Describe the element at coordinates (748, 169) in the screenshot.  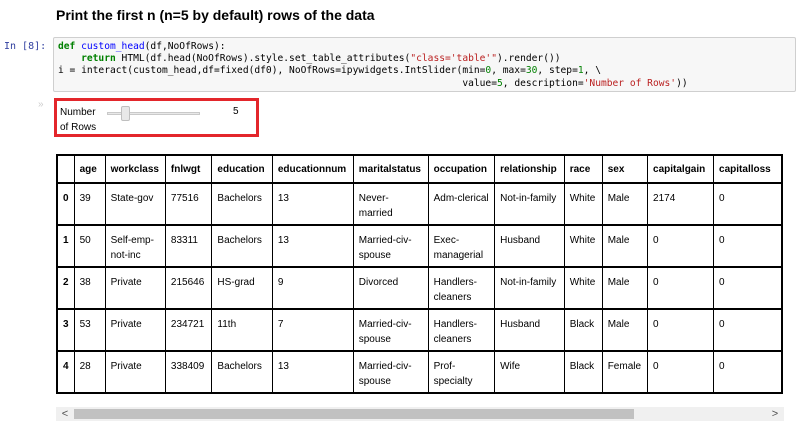
I see `column-header: capitalloss` at that location.